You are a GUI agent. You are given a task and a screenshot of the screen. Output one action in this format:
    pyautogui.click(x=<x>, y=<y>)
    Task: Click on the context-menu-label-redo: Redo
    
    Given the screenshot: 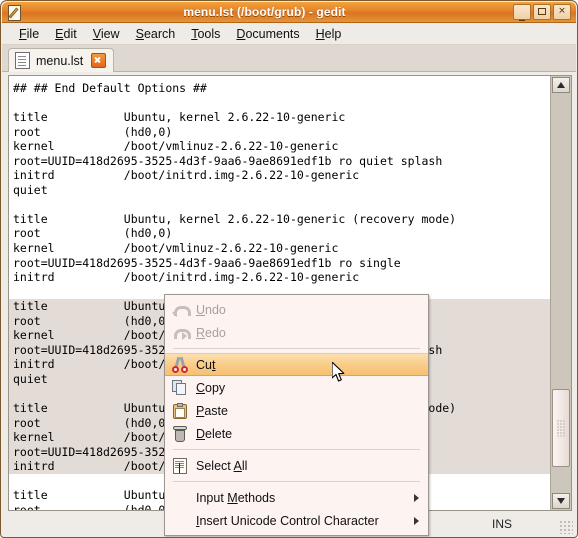 What is the action you would take?
    pyautogui.click(x=211, y=332)
    